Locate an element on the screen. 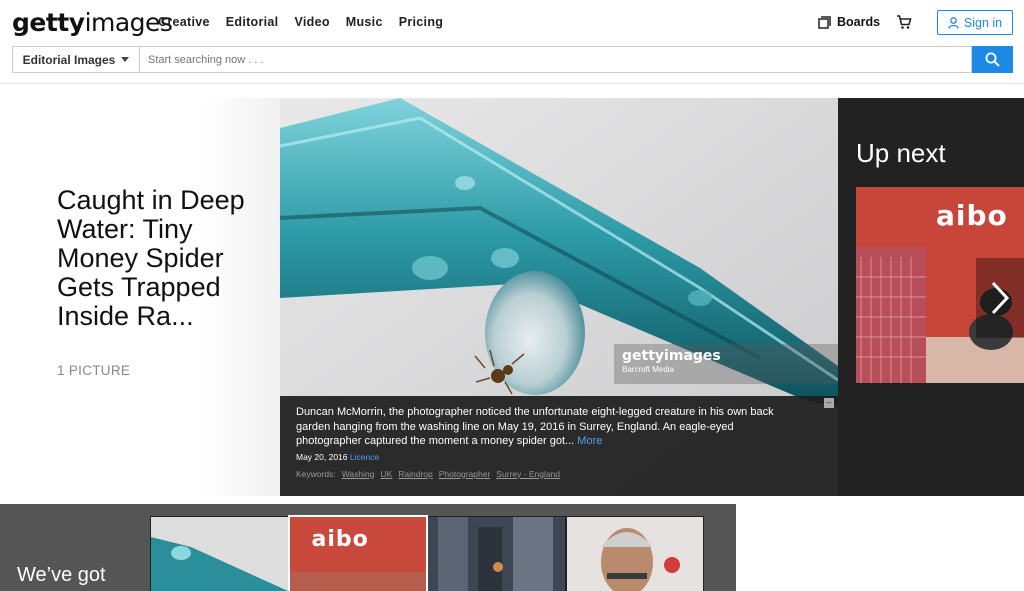 The height and width of the screenshot is (591, 1024). next-arrow-button is located at coordinates (1000, 298).